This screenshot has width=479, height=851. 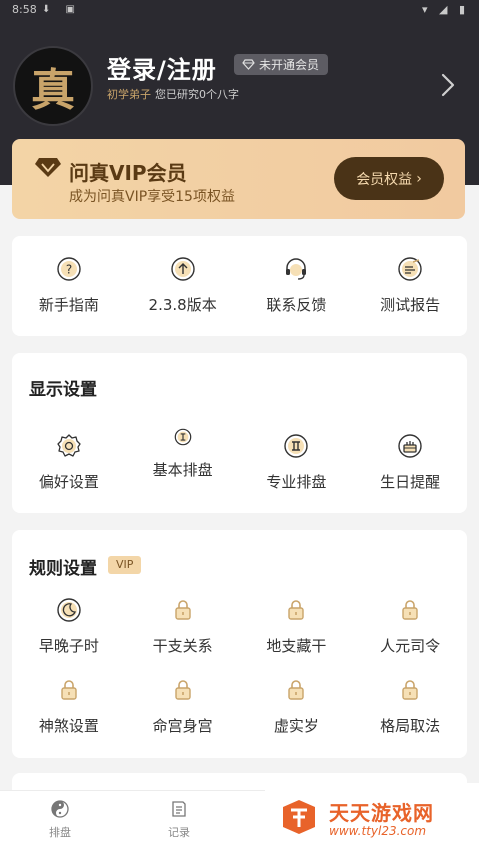 I want to click on member-badge-label: 未开通会员, so click(x=289, y=65).